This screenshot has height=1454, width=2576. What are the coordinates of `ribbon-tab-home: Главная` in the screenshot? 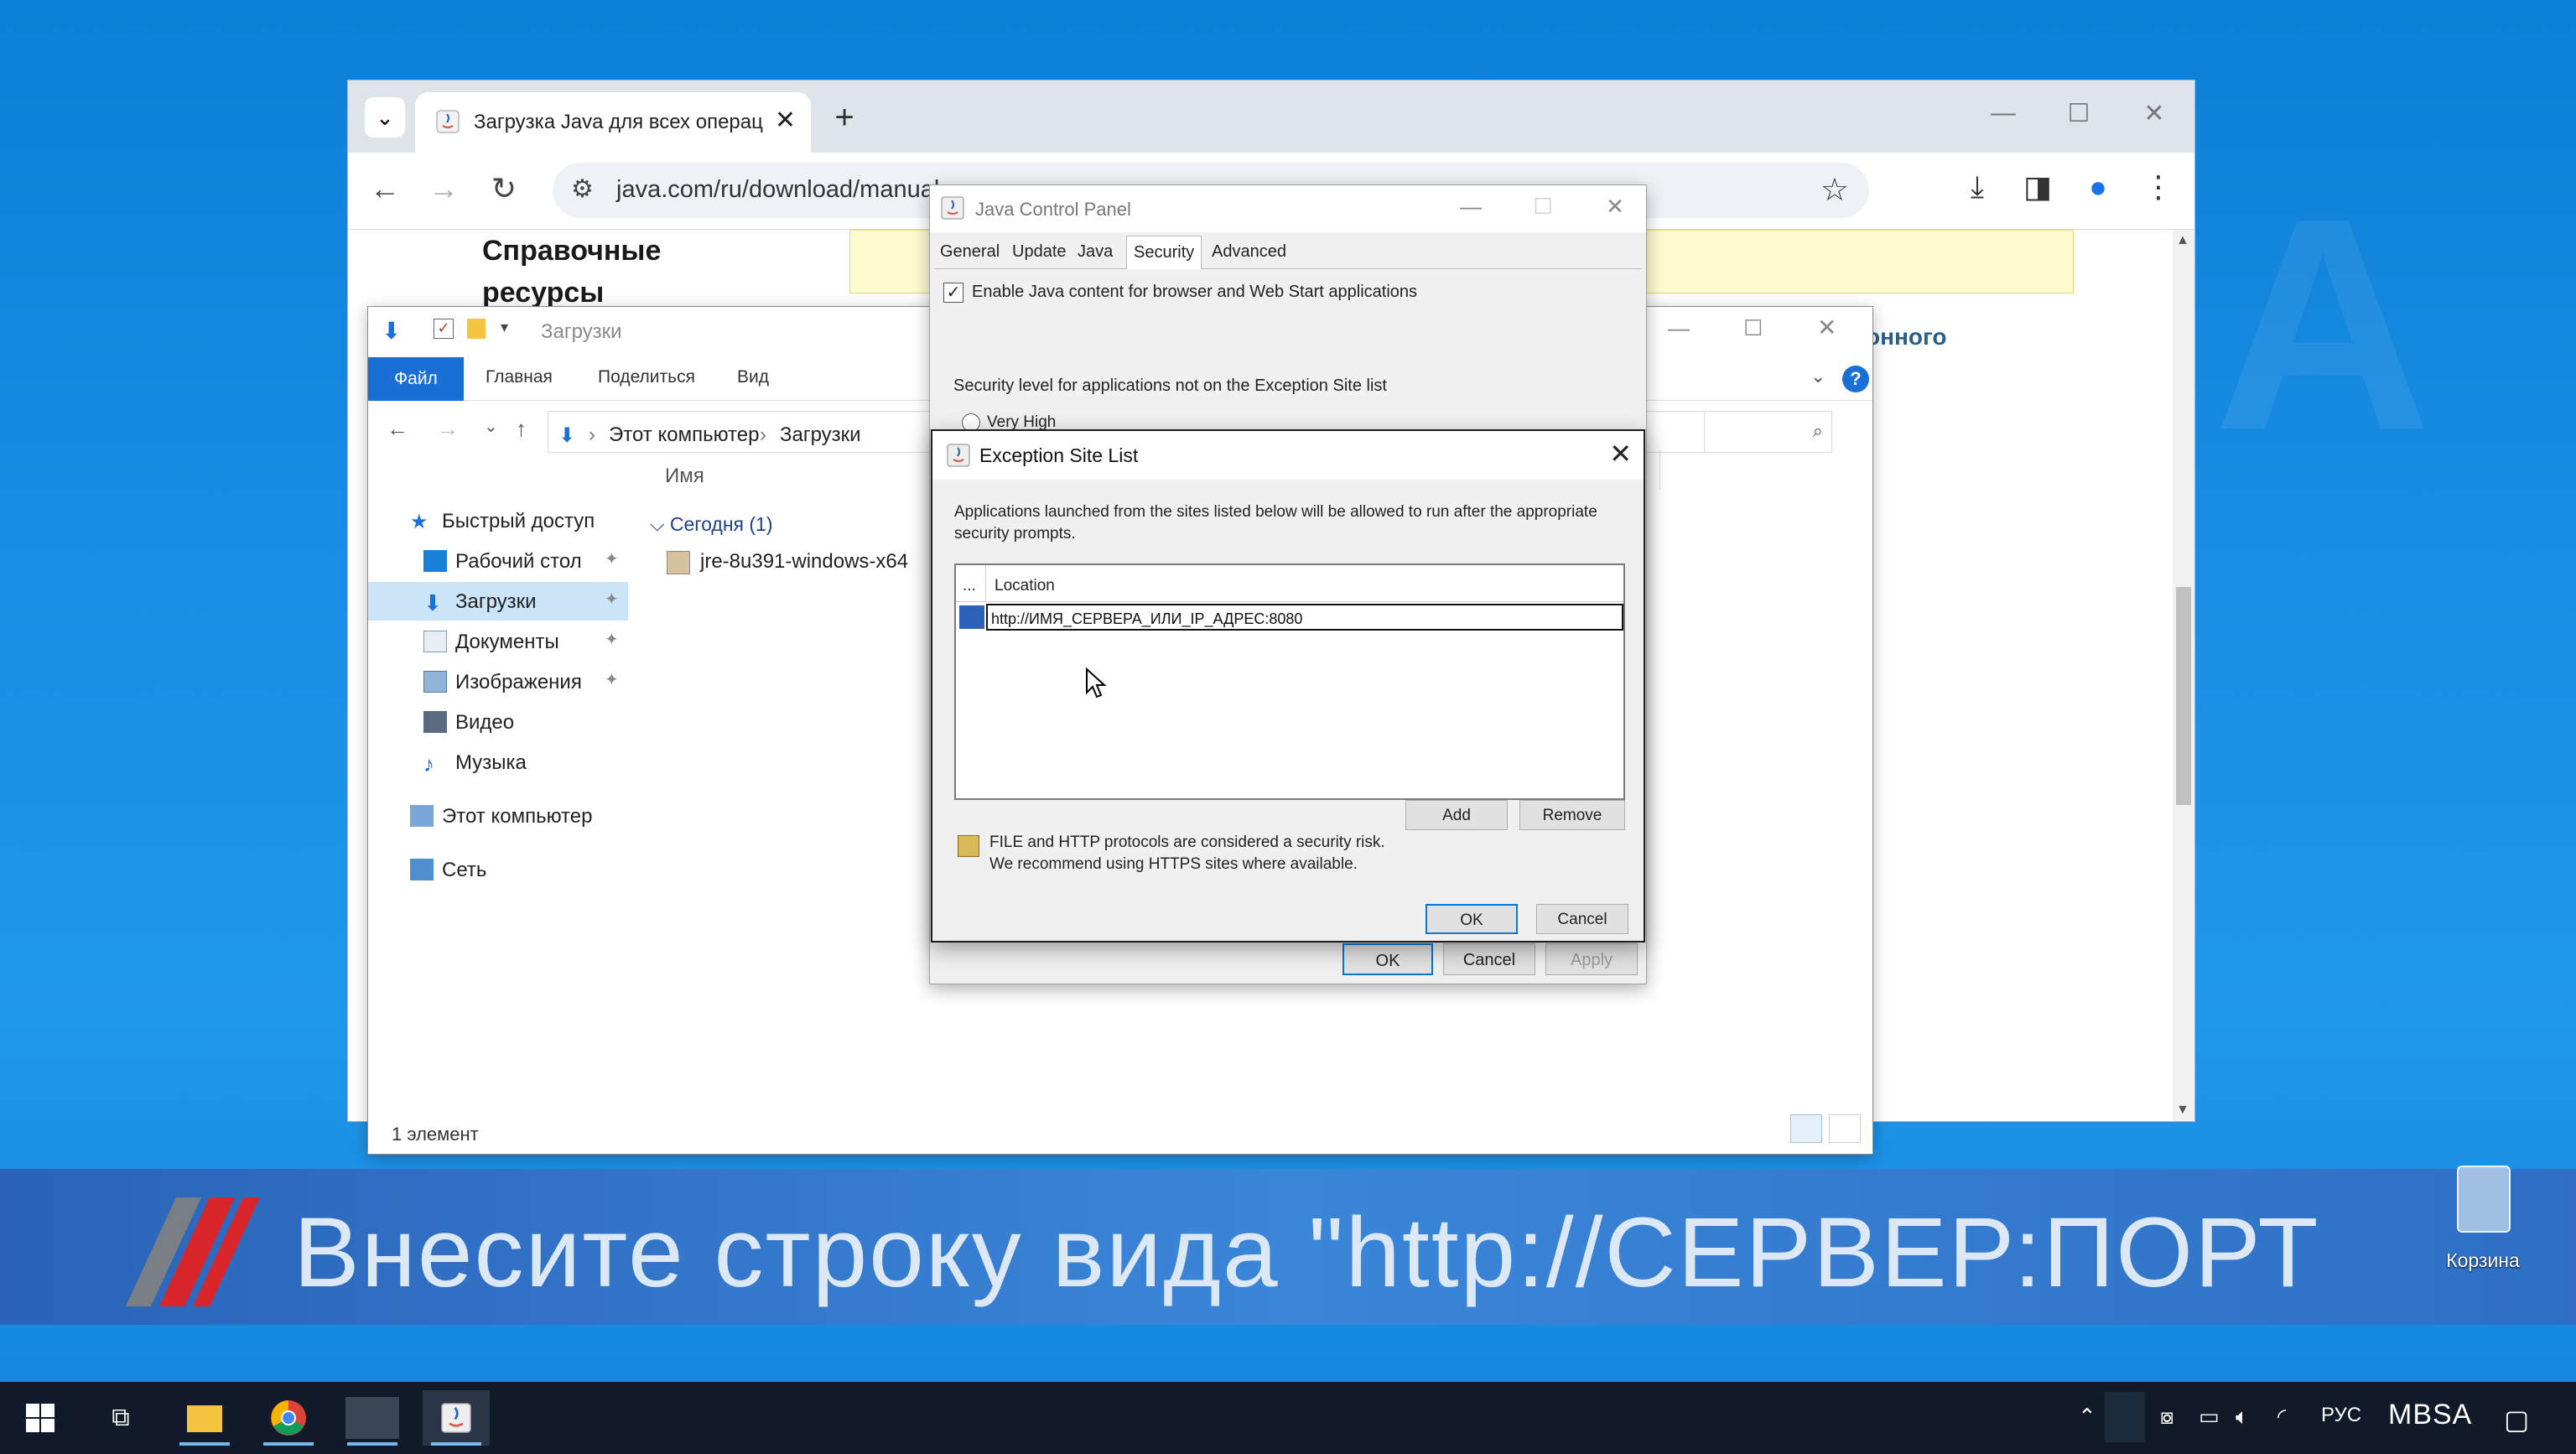 It's located at (519, 377).